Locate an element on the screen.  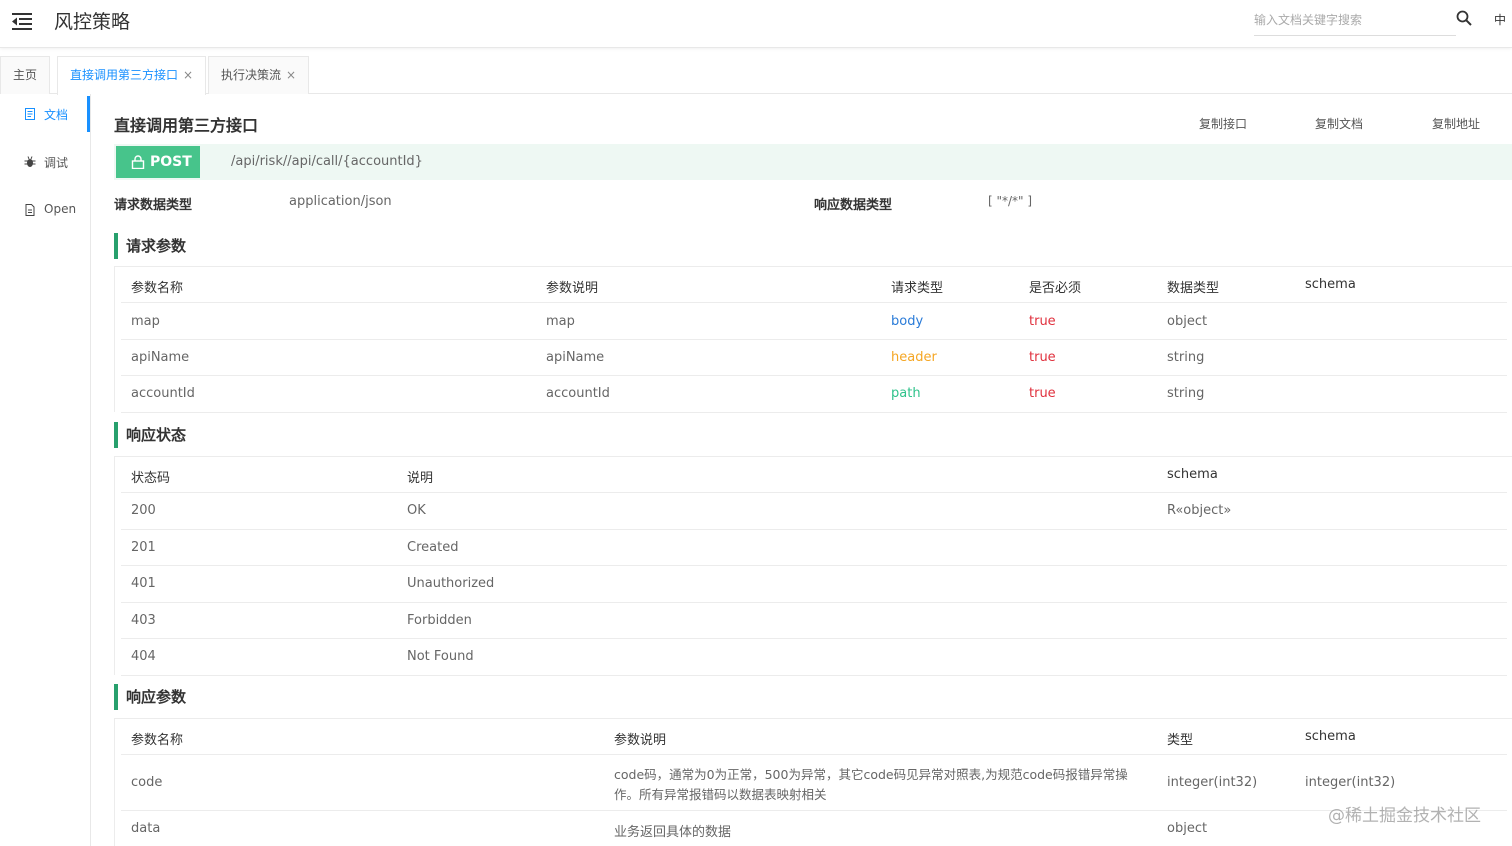
param-desc-line: 作。所有异常报错码以数据表映射相关 is located at coordinates (720, 794).